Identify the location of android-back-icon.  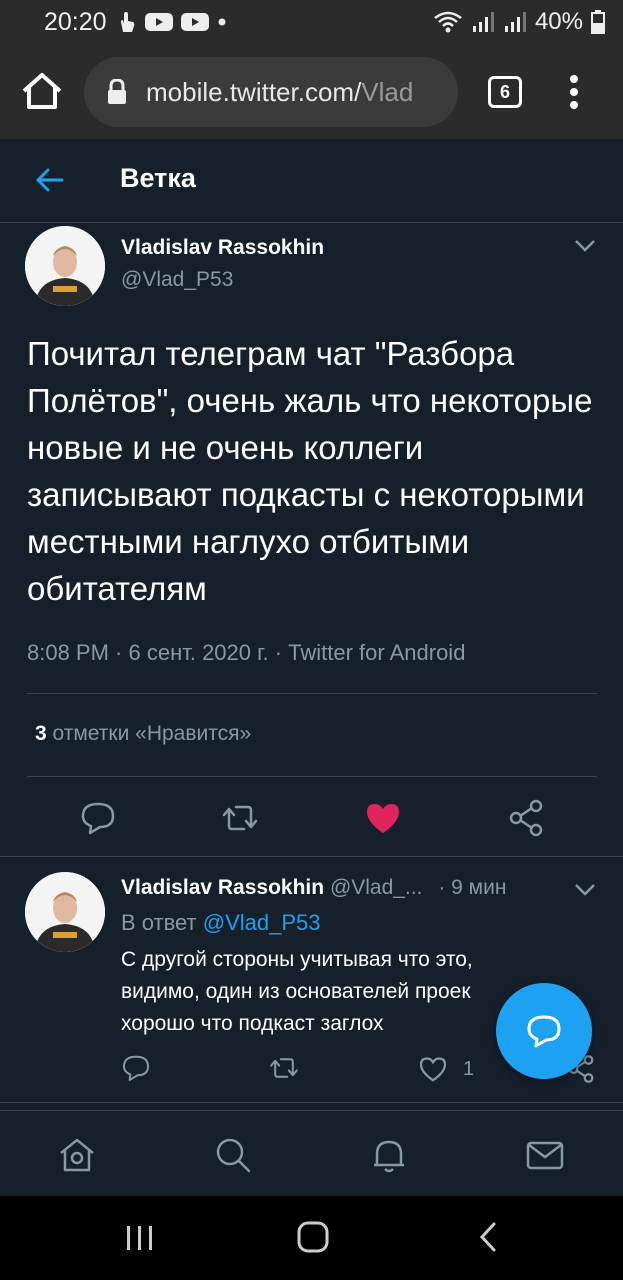
(488, 1237).